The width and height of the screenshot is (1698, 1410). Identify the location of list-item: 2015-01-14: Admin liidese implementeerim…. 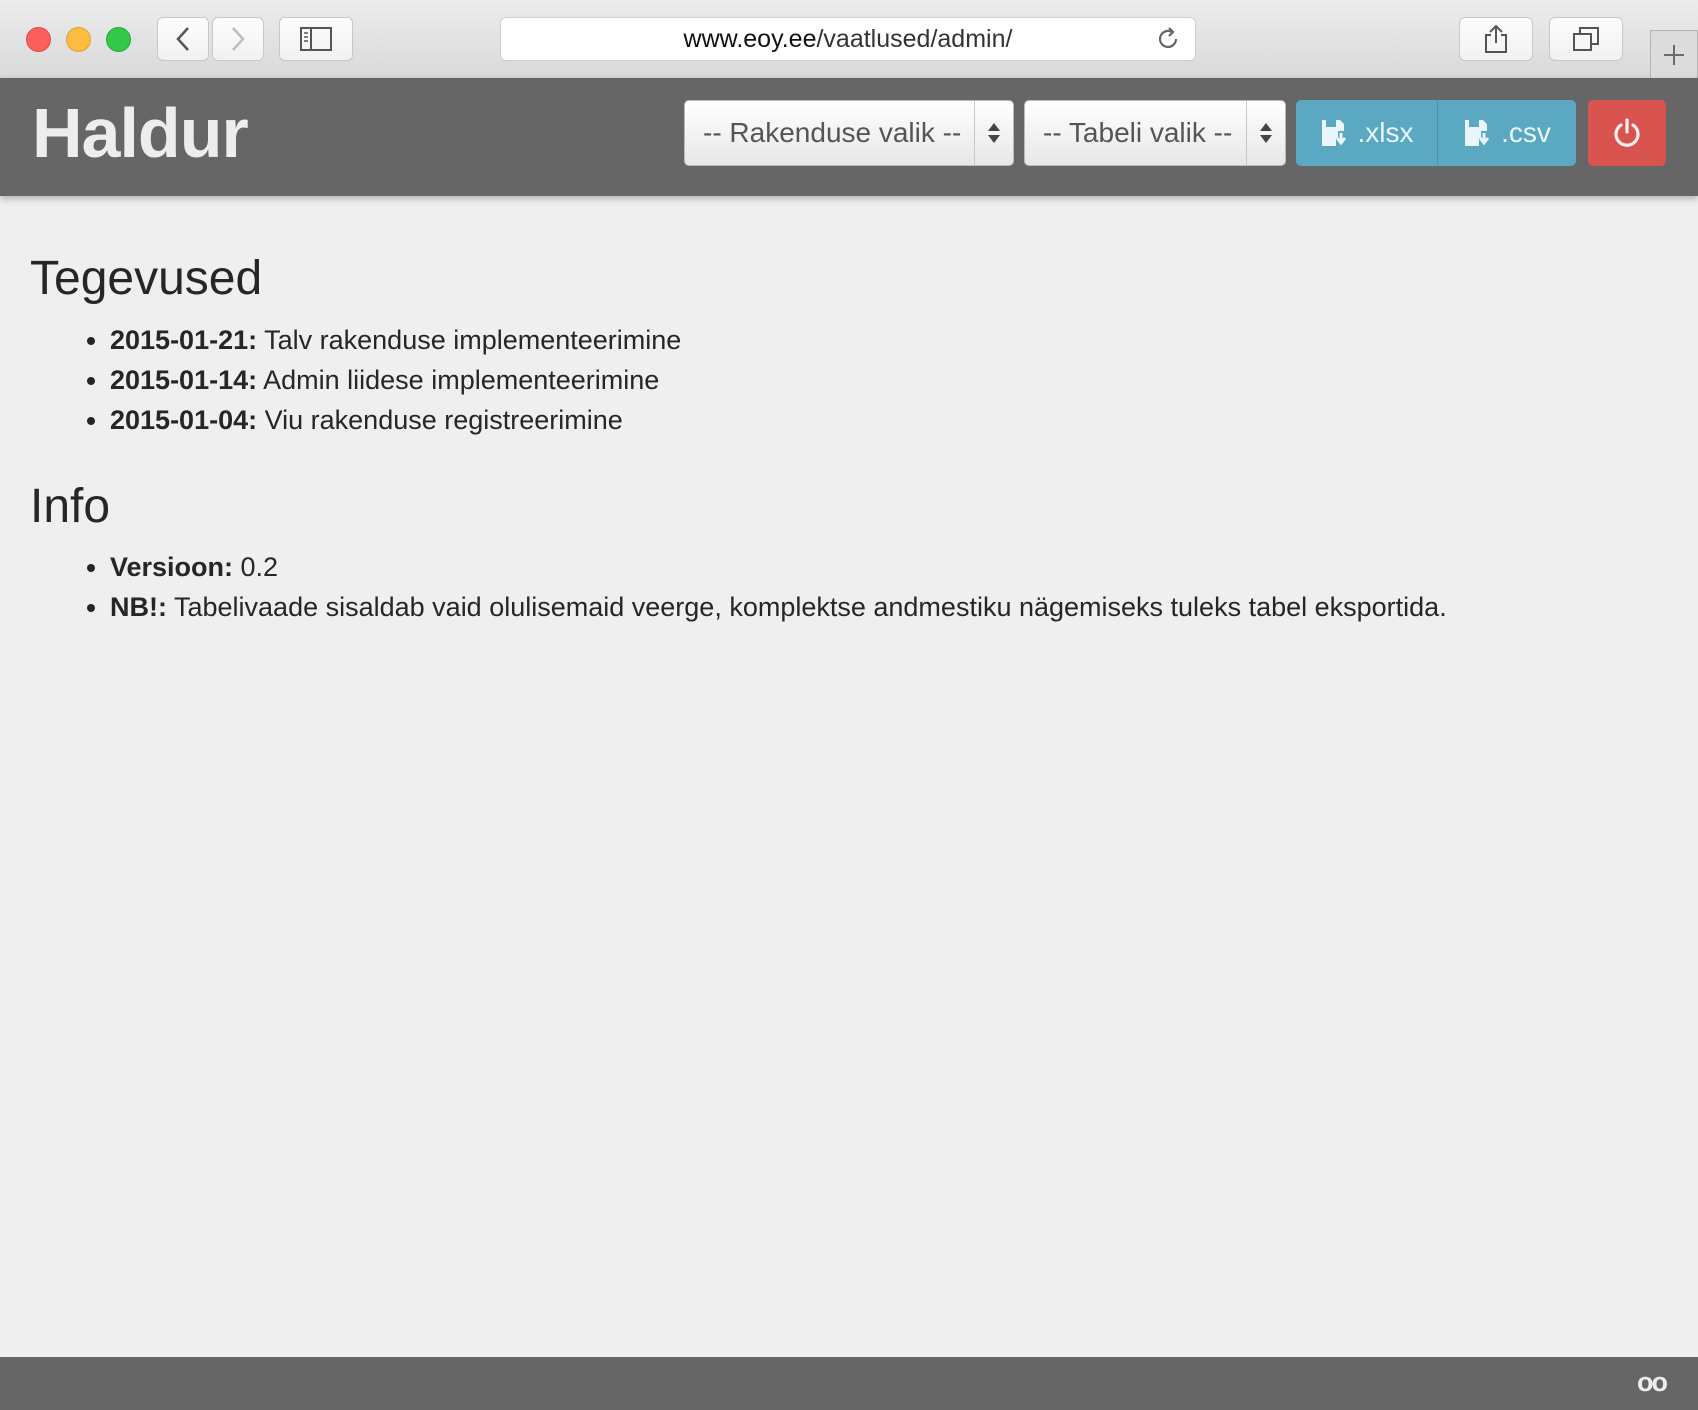
(880, 380).